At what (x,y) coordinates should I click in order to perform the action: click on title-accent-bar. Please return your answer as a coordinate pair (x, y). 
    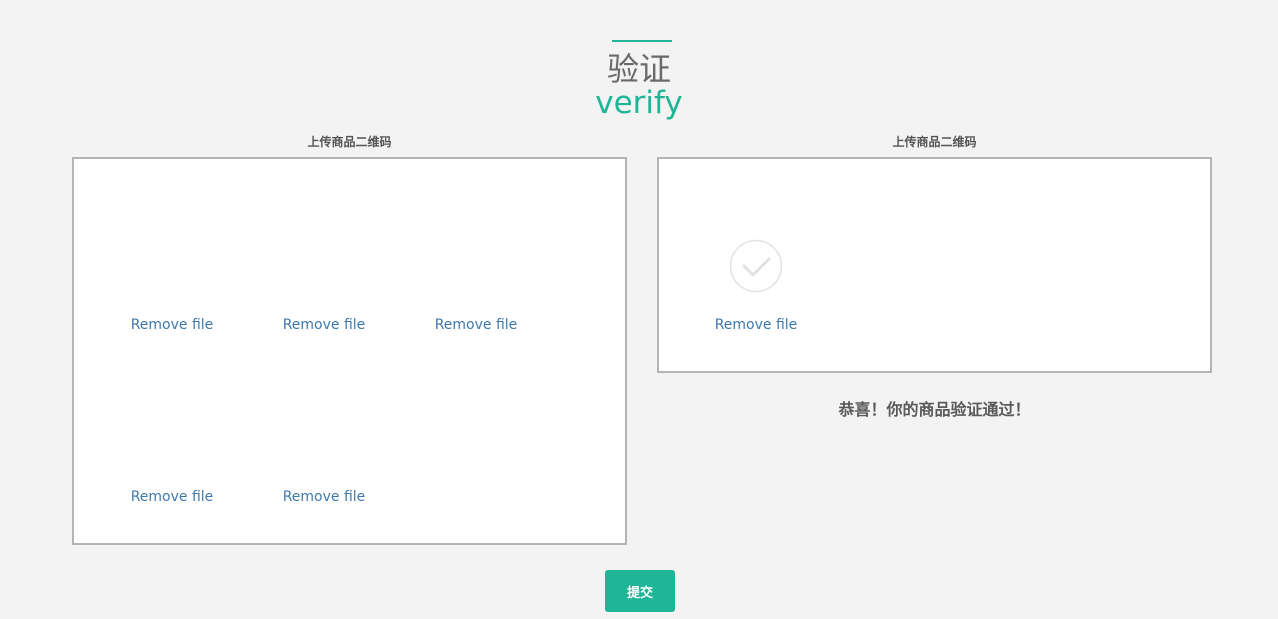
    Looking at the image, I should click on (642, 41).